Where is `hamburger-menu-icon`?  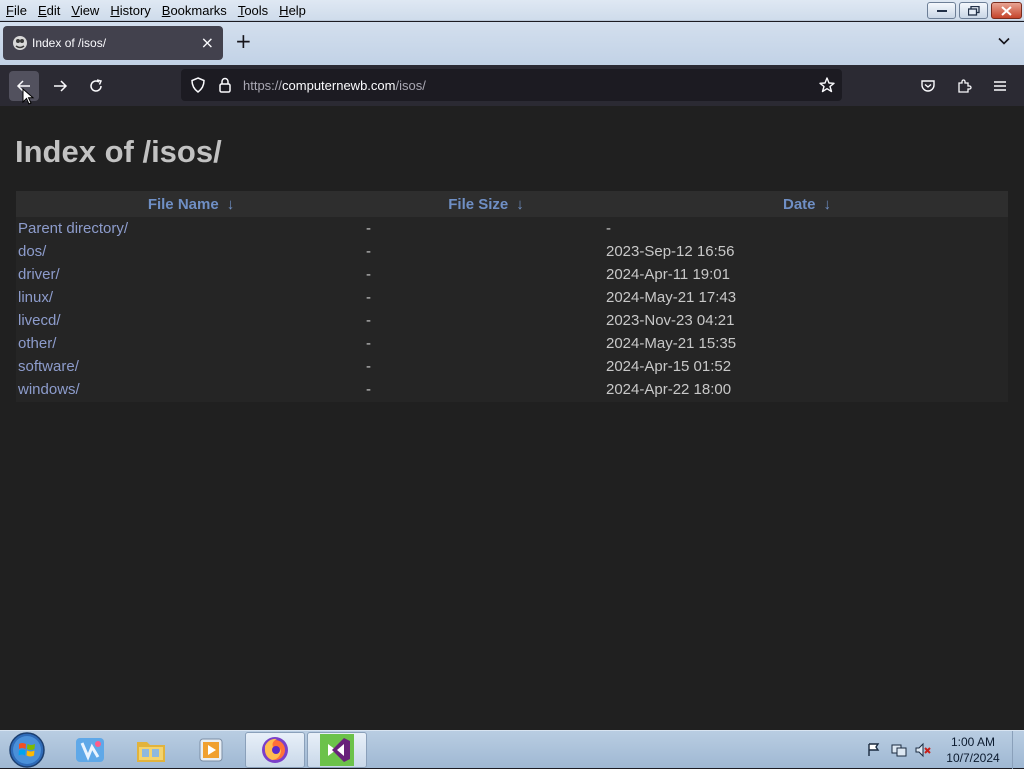
hamburger-menu-icon is located at coordinates (1000, 86).